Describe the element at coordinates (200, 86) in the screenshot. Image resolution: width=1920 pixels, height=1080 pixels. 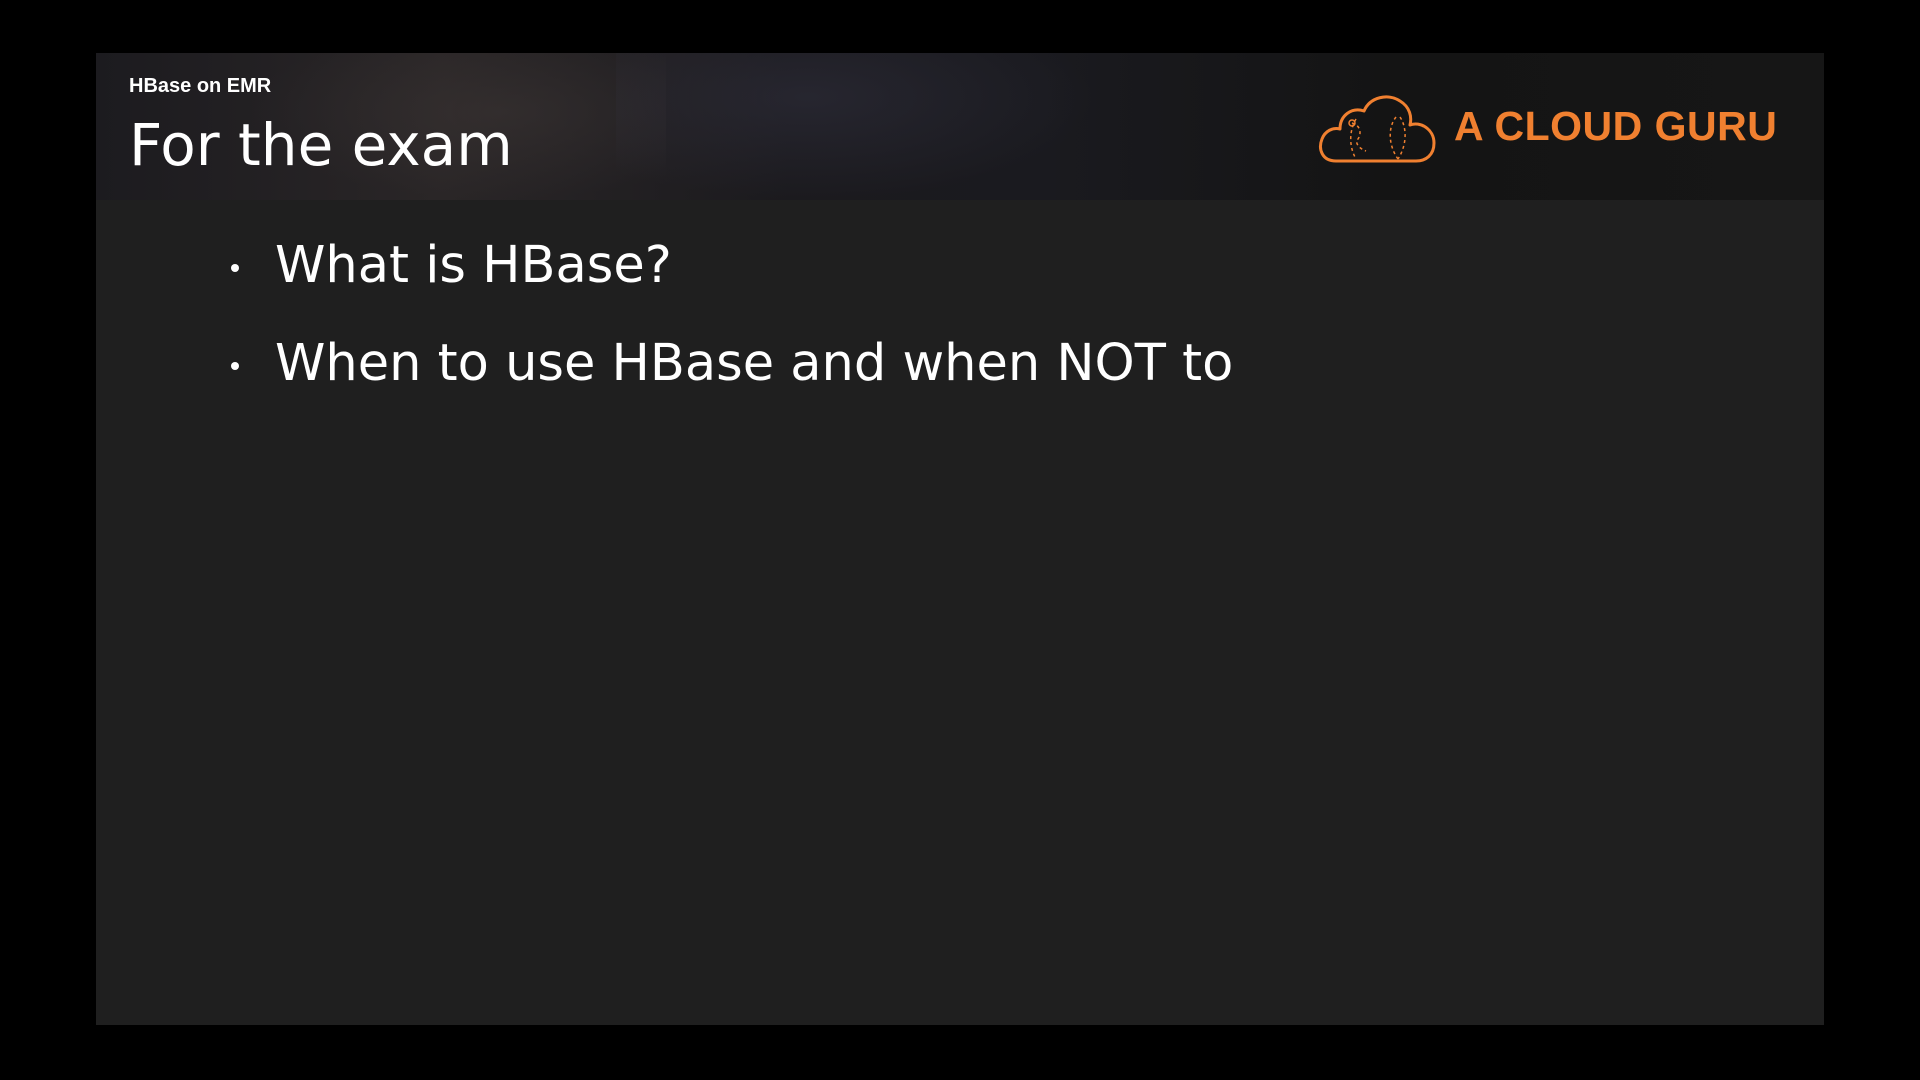
I see `slide-subtitle: HBase on EMR` at that location.